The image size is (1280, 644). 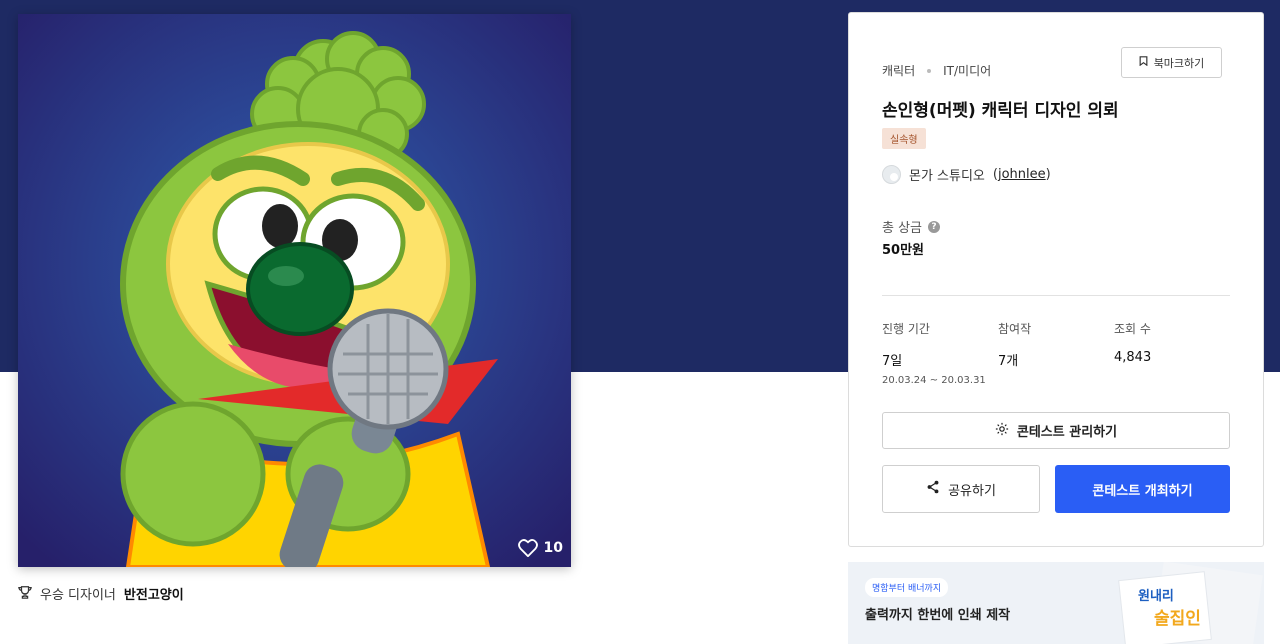 I want to click on prize-label: 총 상금 ?, so click(x=911, y=226).